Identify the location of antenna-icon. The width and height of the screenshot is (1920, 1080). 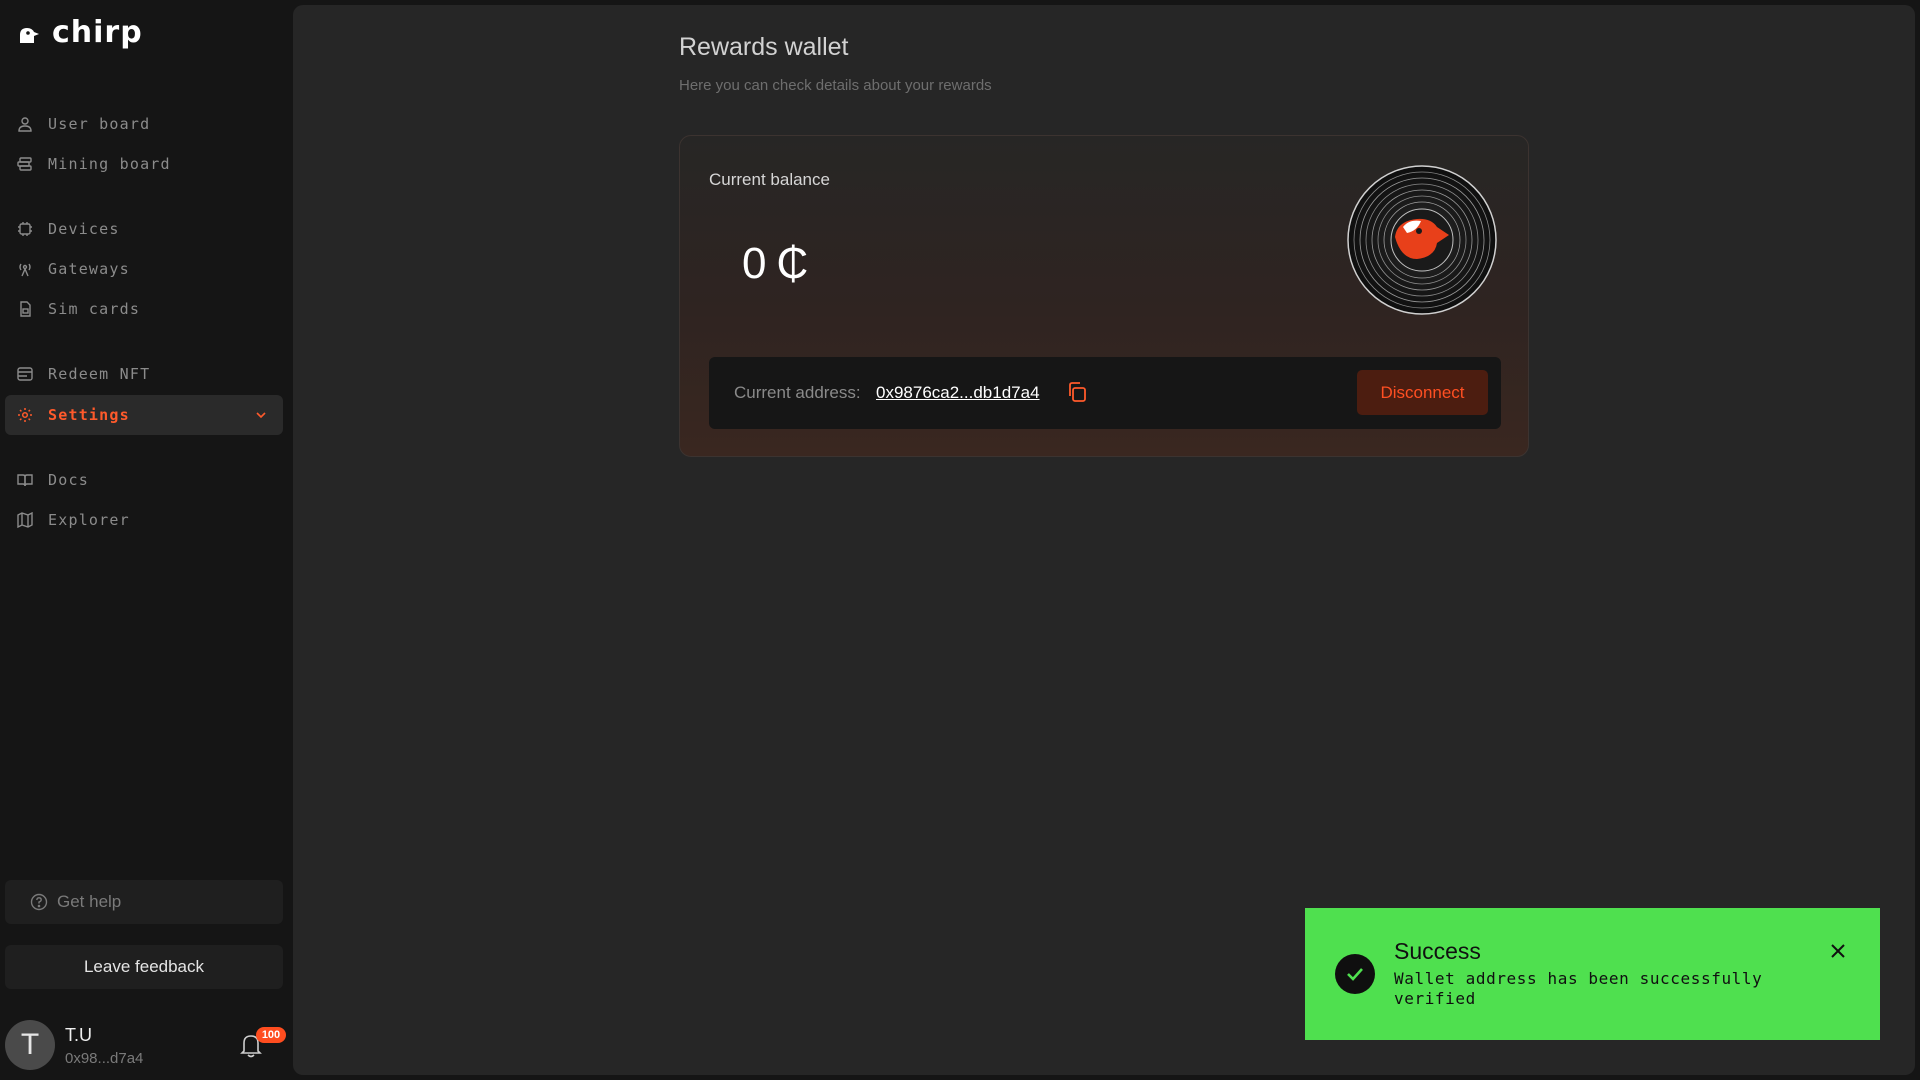
(25, 269).